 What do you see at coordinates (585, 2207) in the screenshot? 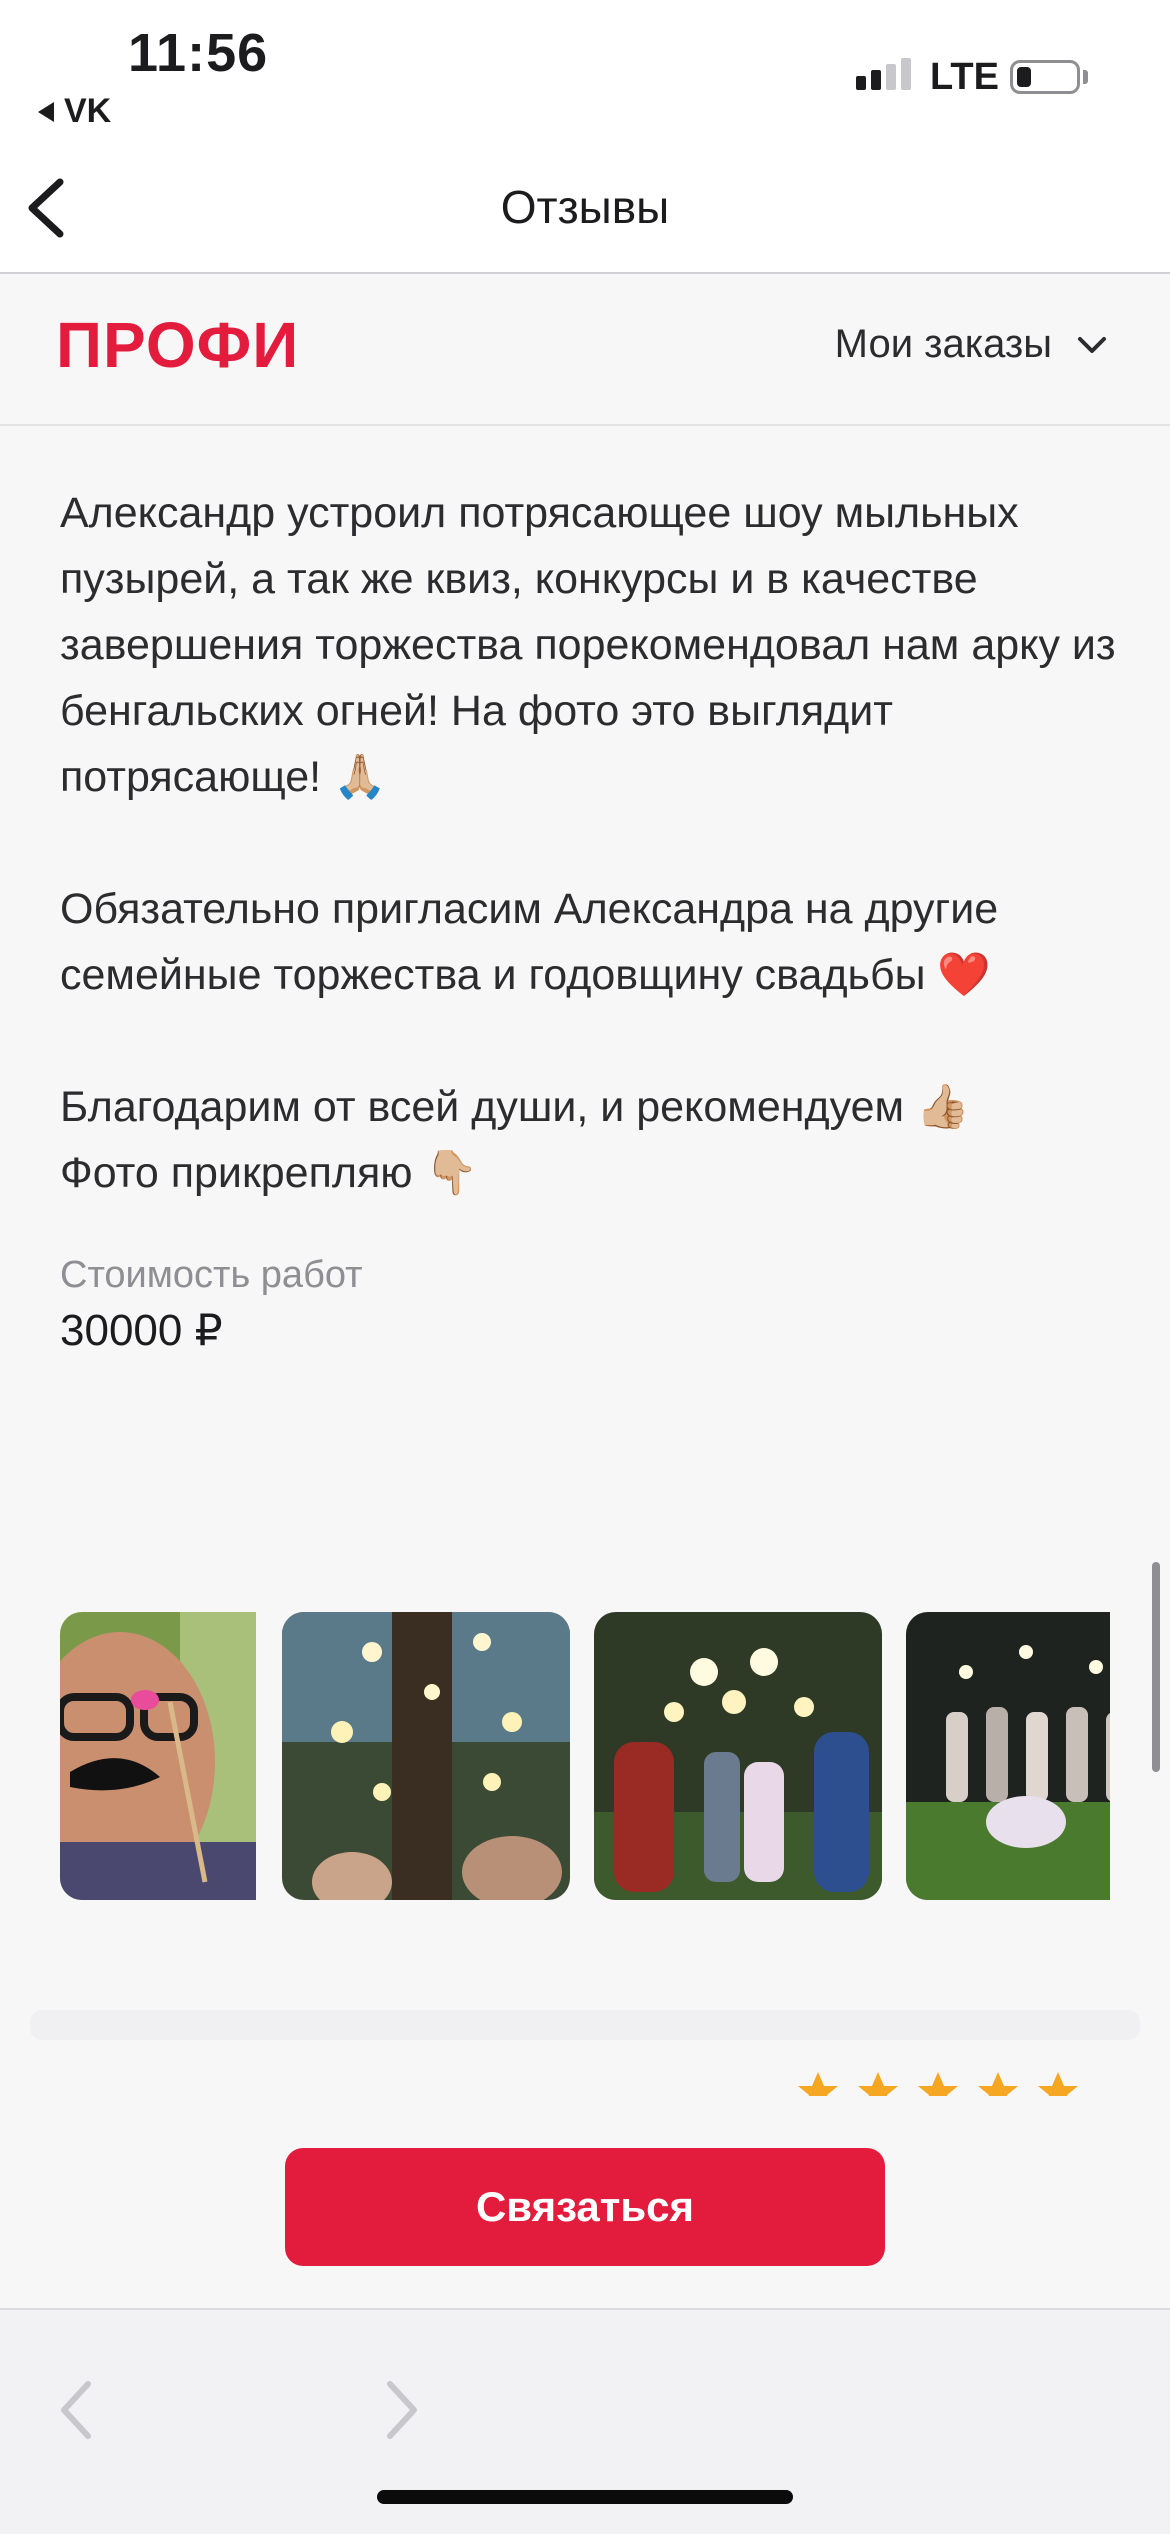
I see `contact-button: Связаться` at bounding box center [585, 2207].